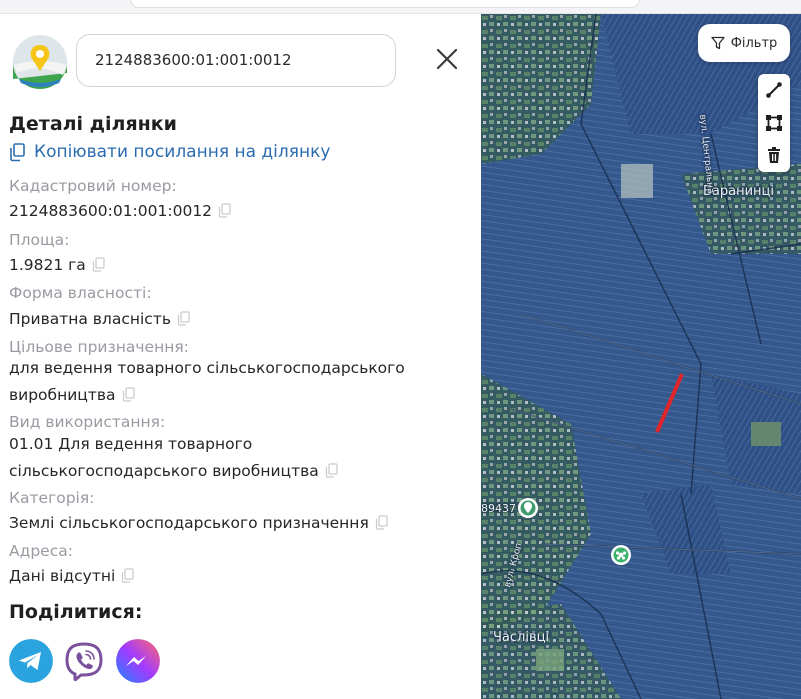 The height and width of the screenshot is (699, 801). I want to click on field-value-cadastral-number: 2124883600:01:001:0012, so click(239, 211).